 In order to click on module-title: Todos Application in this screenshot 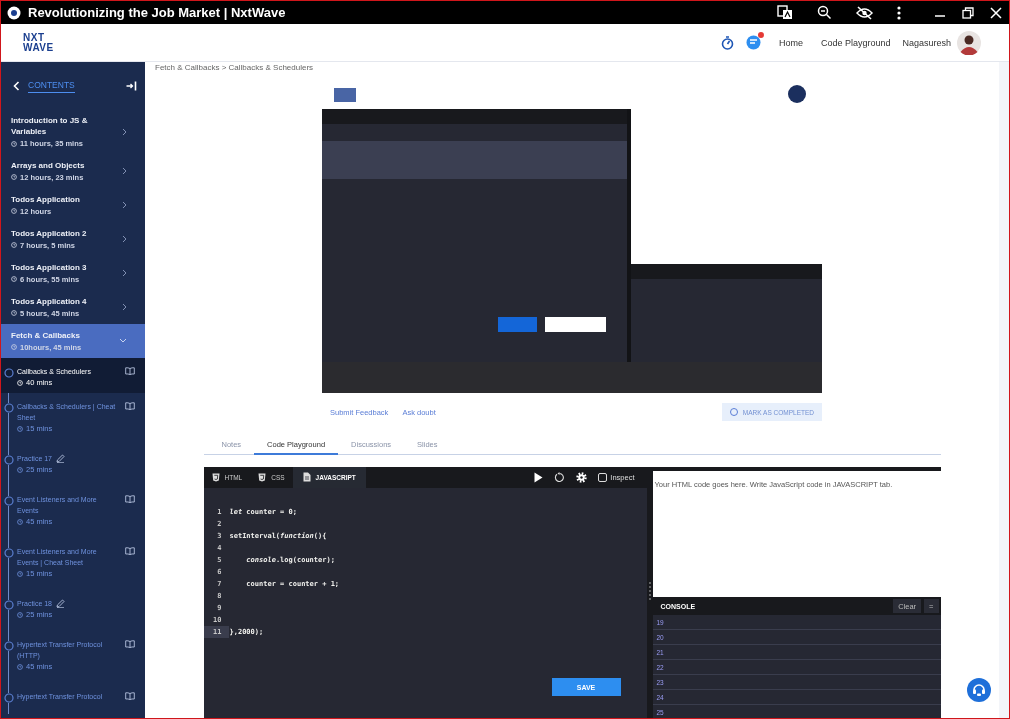, I will do `click(46, 199)`.